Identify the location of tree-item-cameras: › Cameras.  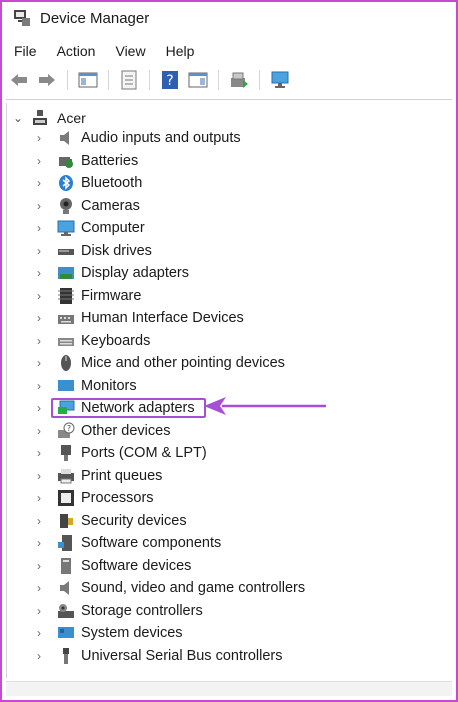
(171, 206).